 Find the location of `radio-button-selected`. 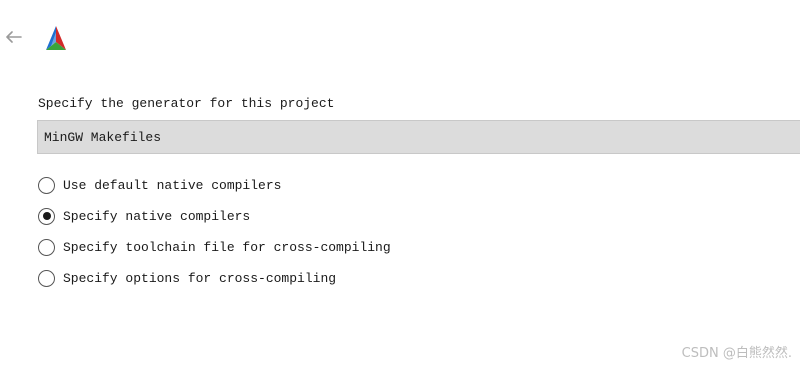

radio-button-selected is located at coordinates (46, 216).